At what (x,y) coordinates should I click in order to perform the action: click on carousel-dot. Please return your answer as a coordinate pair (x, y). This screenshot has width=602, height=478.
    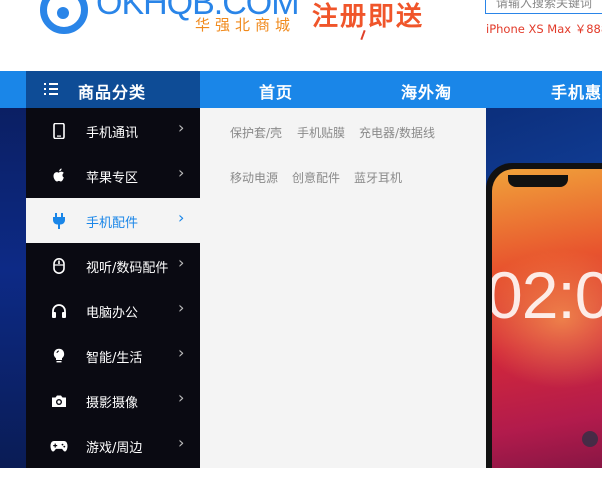
    Looking at the image, I should click on (590, 439).